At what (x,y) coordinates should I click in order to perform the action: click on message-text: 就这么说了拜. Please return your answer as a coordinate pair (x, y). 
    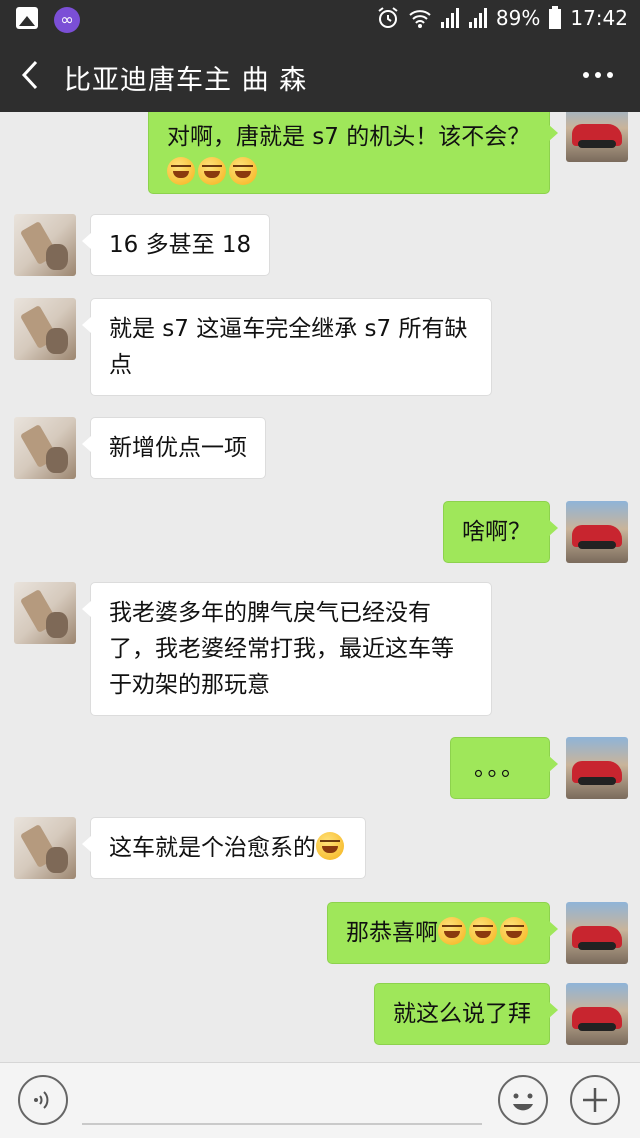
    Looking at the image, I should click on (462, 1014).